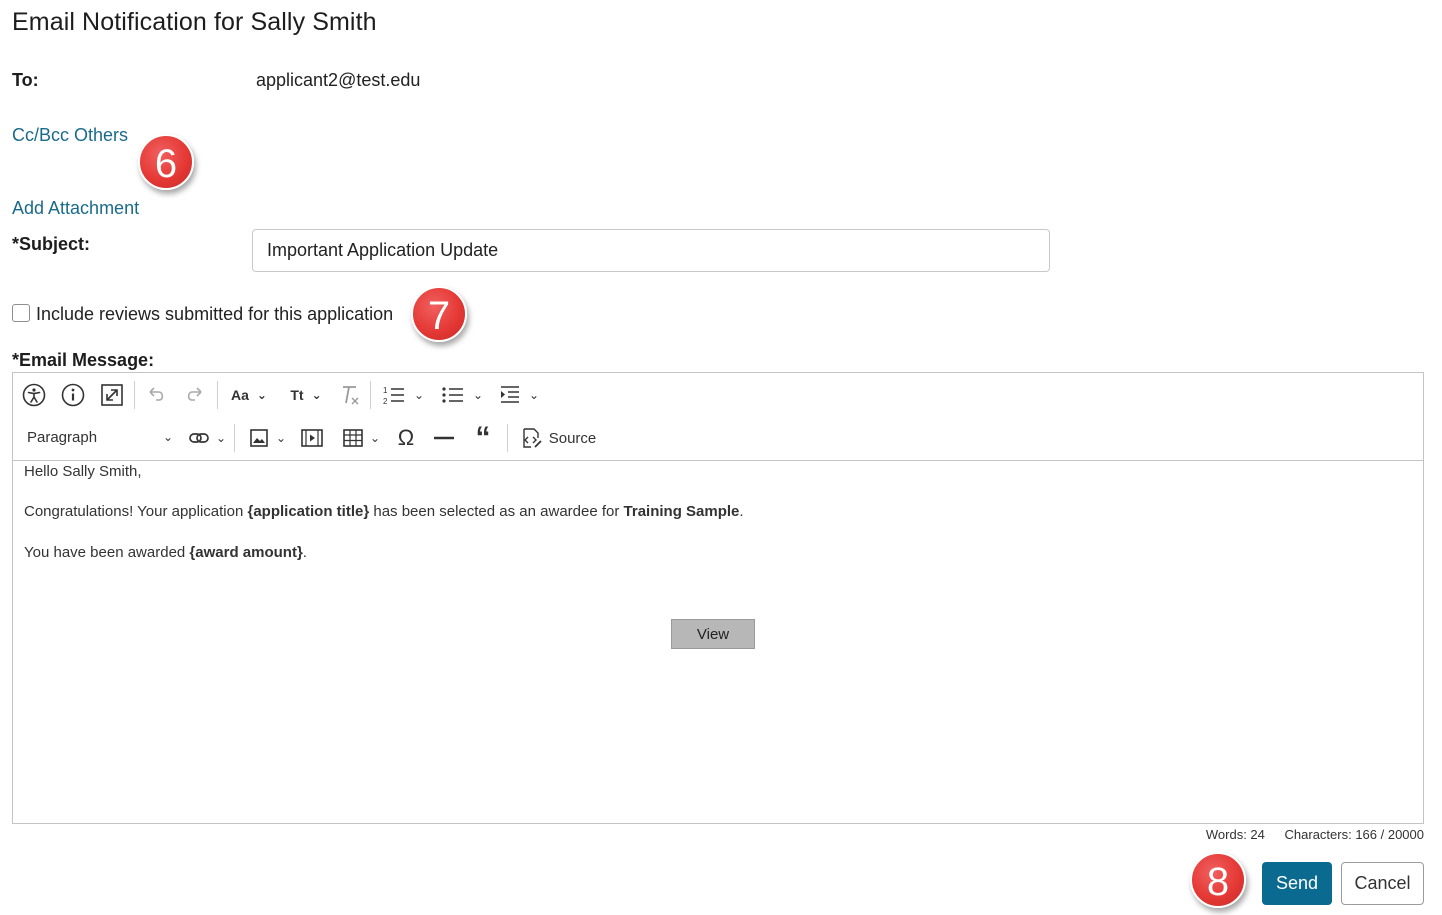 Image resolution: width=1442 pixels, height=915 pixels. I want to click on cc-bcc-link: Cc/Bcc Others, so click(70, 135).